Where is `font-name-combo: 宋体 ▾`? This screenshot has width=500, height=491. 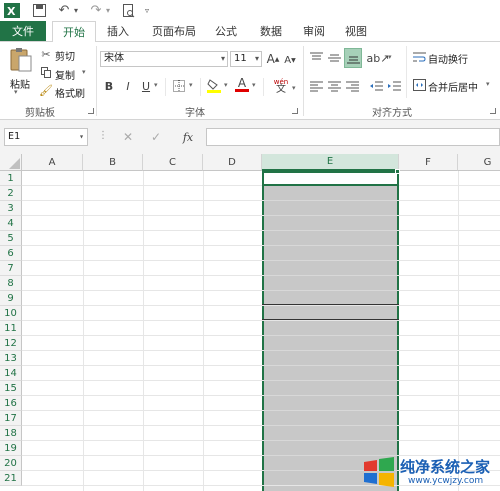 font-name-combo: 宋体 ▾ is located at coordinates (164, 59).